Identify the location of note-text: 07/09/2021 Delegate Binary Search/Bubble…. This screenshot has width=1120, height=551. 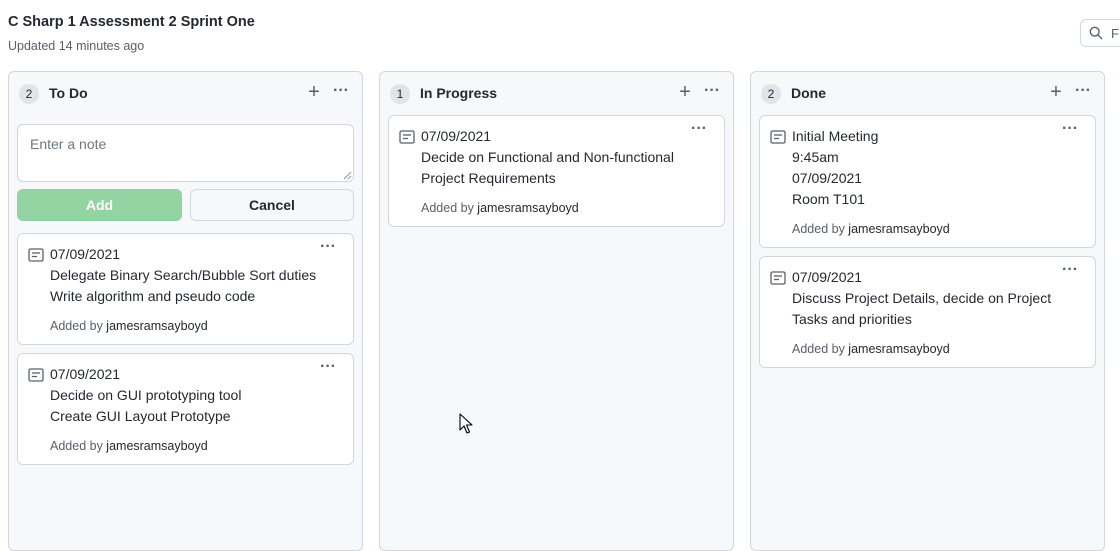
(186, 275).